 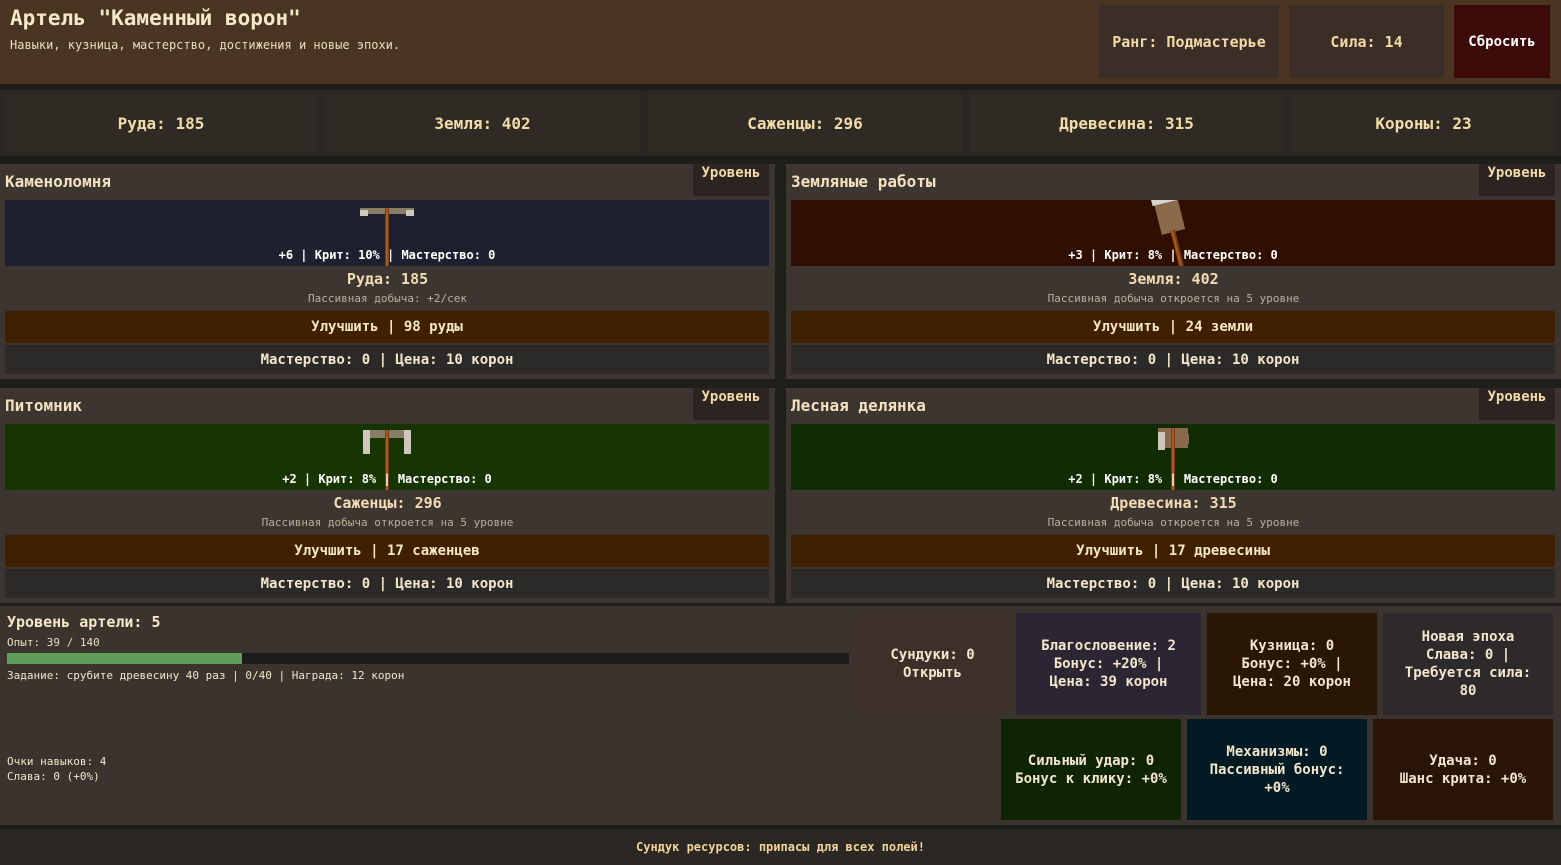 I want to click on card-line: Пассивный бонус:, so click(x=1277, y=769).